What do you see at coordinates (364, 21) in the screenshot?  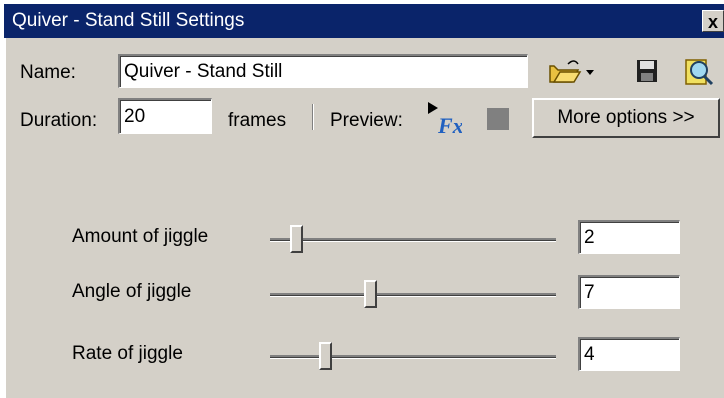 I see `title-bar: Quiver - Stand Still Settings x` at bounding box center [364, 21].